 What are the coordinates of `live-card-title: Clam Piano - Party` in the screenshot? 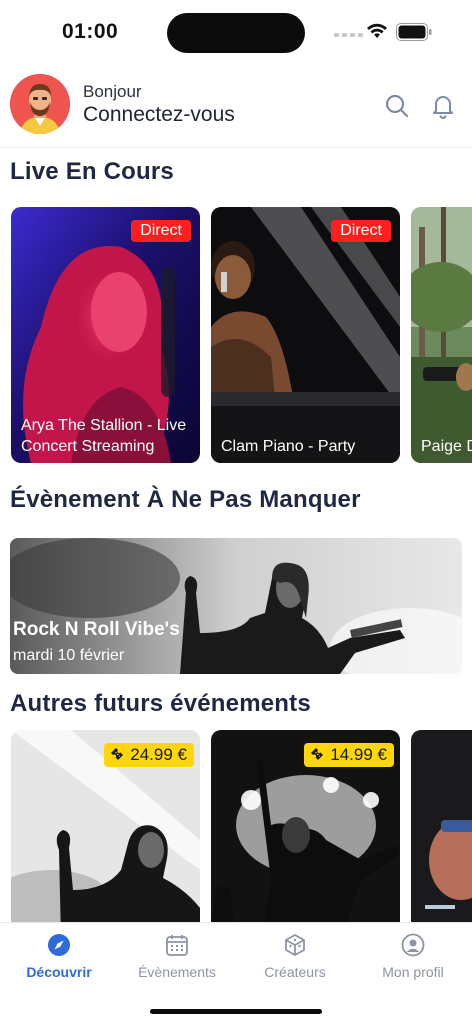 It's located at (288, 446).